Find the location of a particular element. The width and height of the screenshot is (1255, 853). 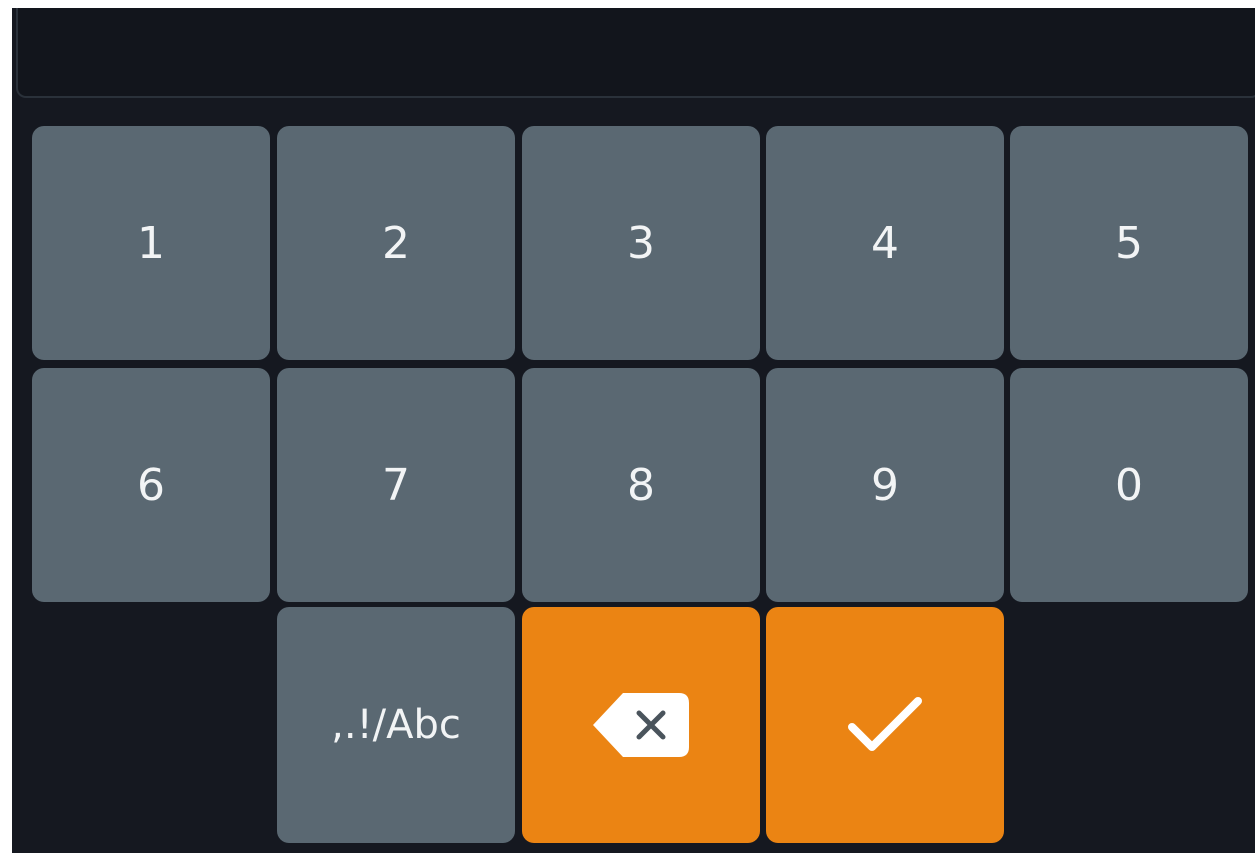

text-input-field is located at coordinates (635, 53).